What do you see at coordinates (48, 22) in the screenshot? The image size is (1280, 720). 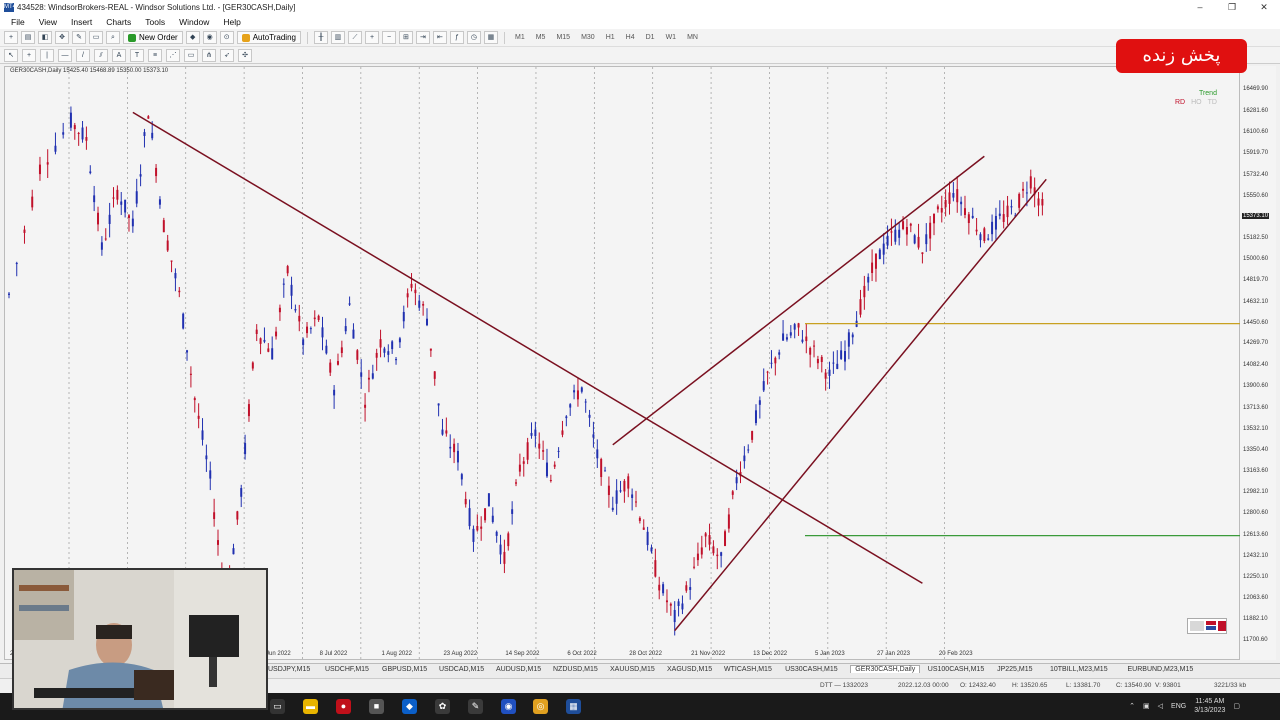 I see `menu-view: View` at bounding box center [48, 22].